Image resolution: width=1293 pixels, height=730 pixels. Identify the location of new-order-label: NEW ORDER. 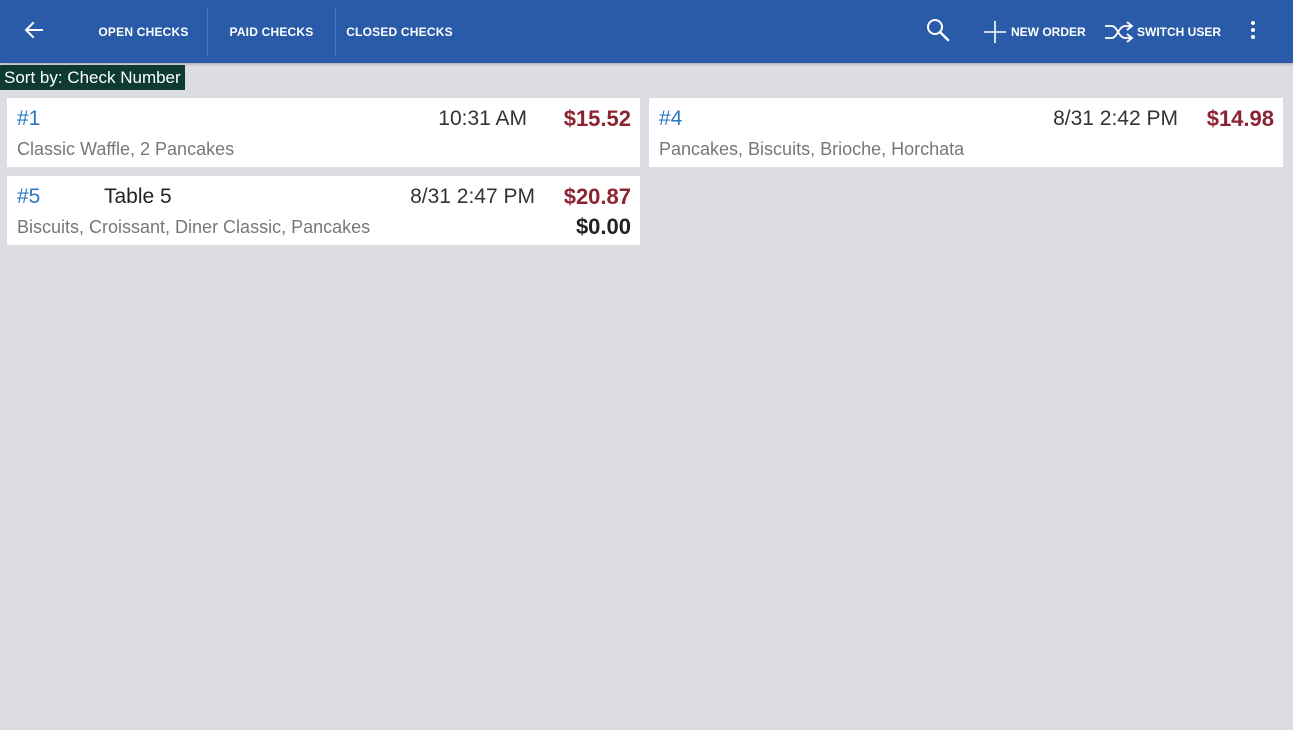
(1048, 31).